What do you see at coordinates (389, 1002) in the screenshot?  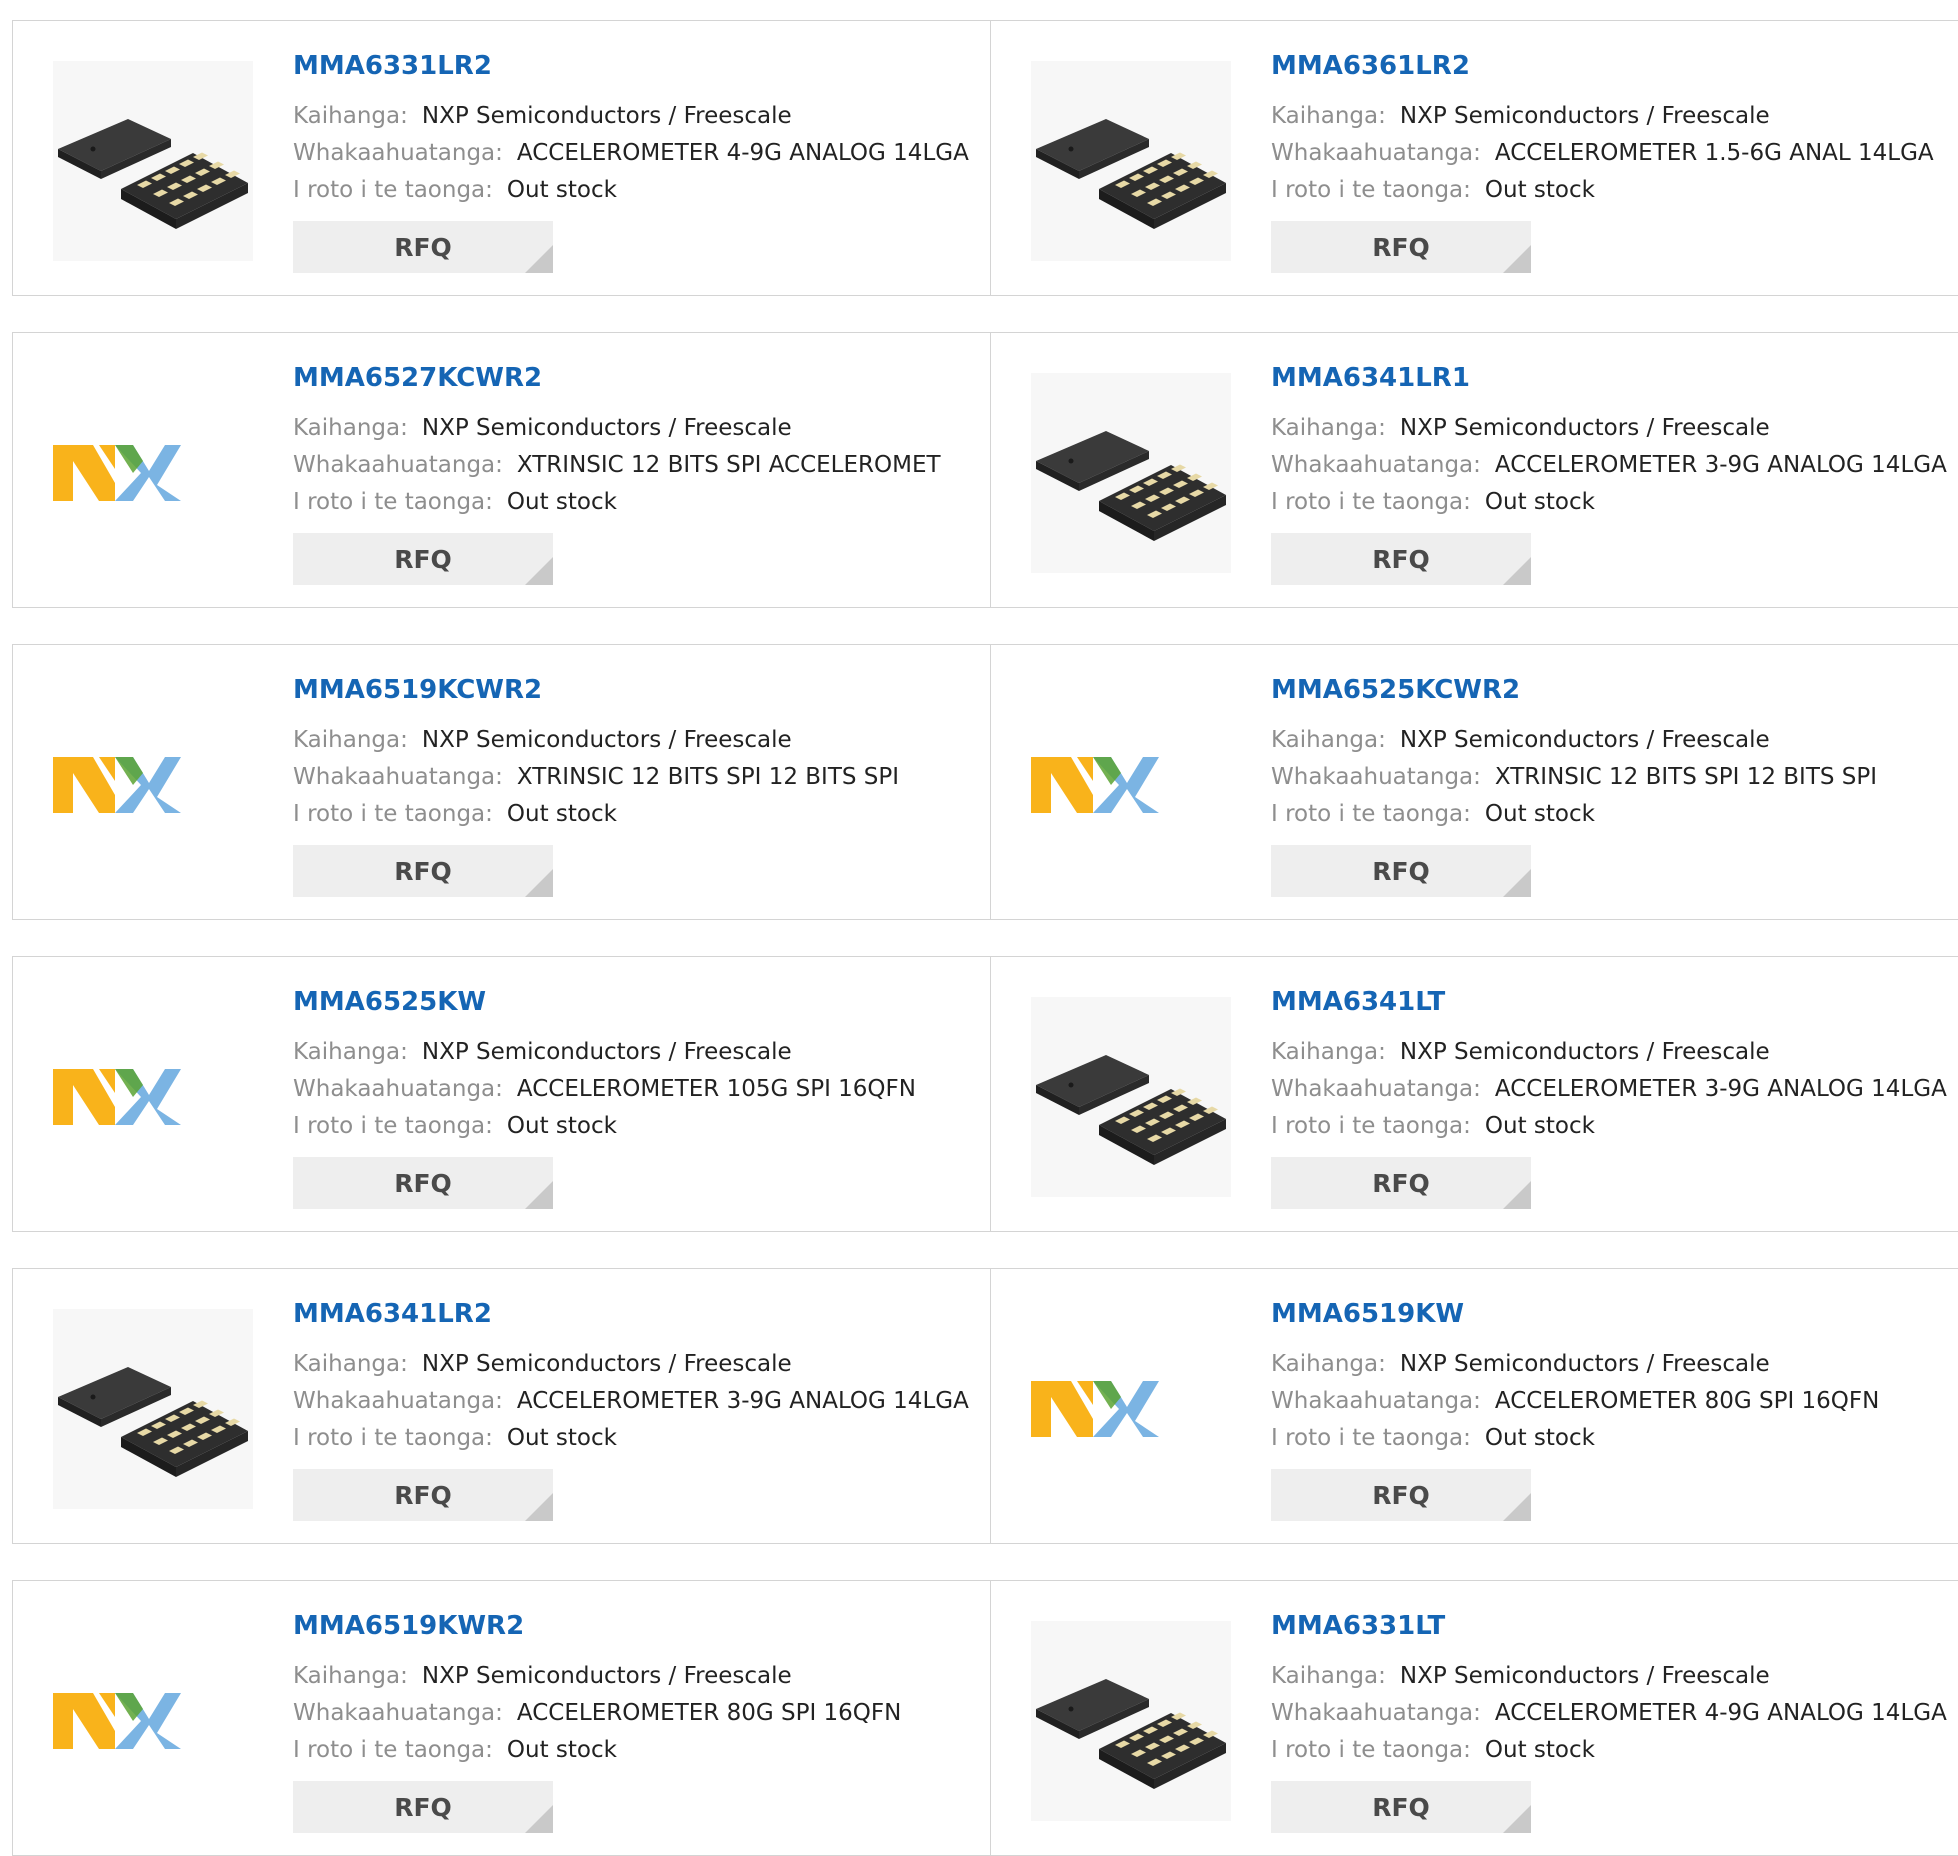 I see `part-number-link: MMA6525KW` at bounding box center [389, 1002].